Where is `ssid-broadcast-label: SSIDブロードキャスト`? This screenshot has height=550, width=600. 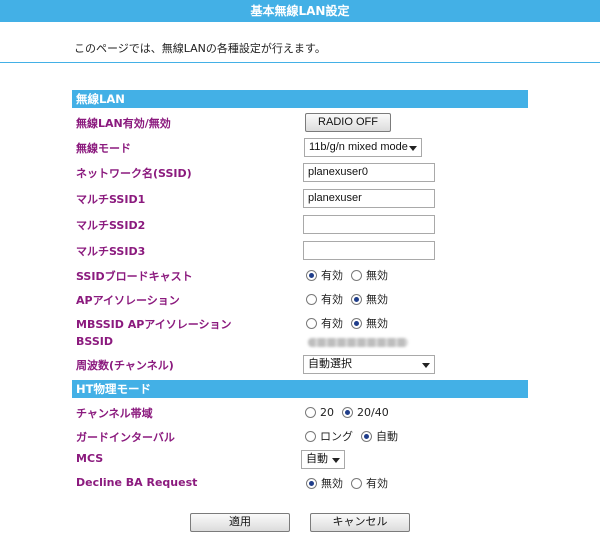 ssid-broadcast-label: SSIDブロードキャスト is located at coordinates (134, 276).